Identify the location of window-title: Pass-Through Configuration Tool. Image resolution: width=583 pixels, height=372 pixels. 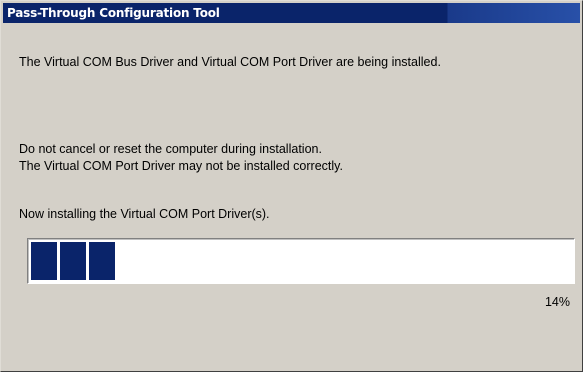
(113, 13).